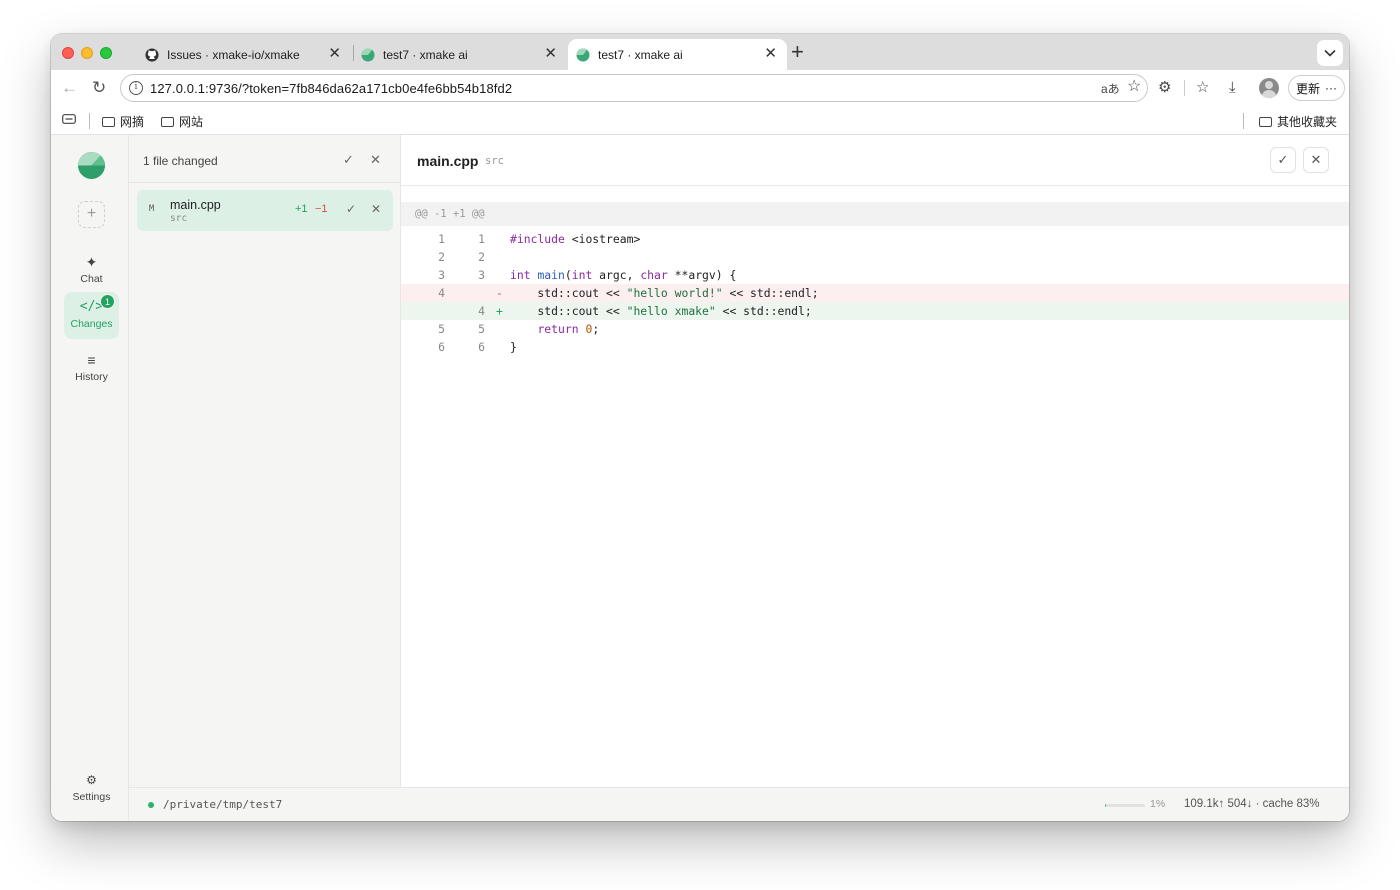 This screenshot has width=1400, height=890. What do you see at coordinates (265, 210) in the screenshot?
I see `changed-file-row: M main.cpp src +1 −1 ✓ ✕` at bounding box center [265, 210].